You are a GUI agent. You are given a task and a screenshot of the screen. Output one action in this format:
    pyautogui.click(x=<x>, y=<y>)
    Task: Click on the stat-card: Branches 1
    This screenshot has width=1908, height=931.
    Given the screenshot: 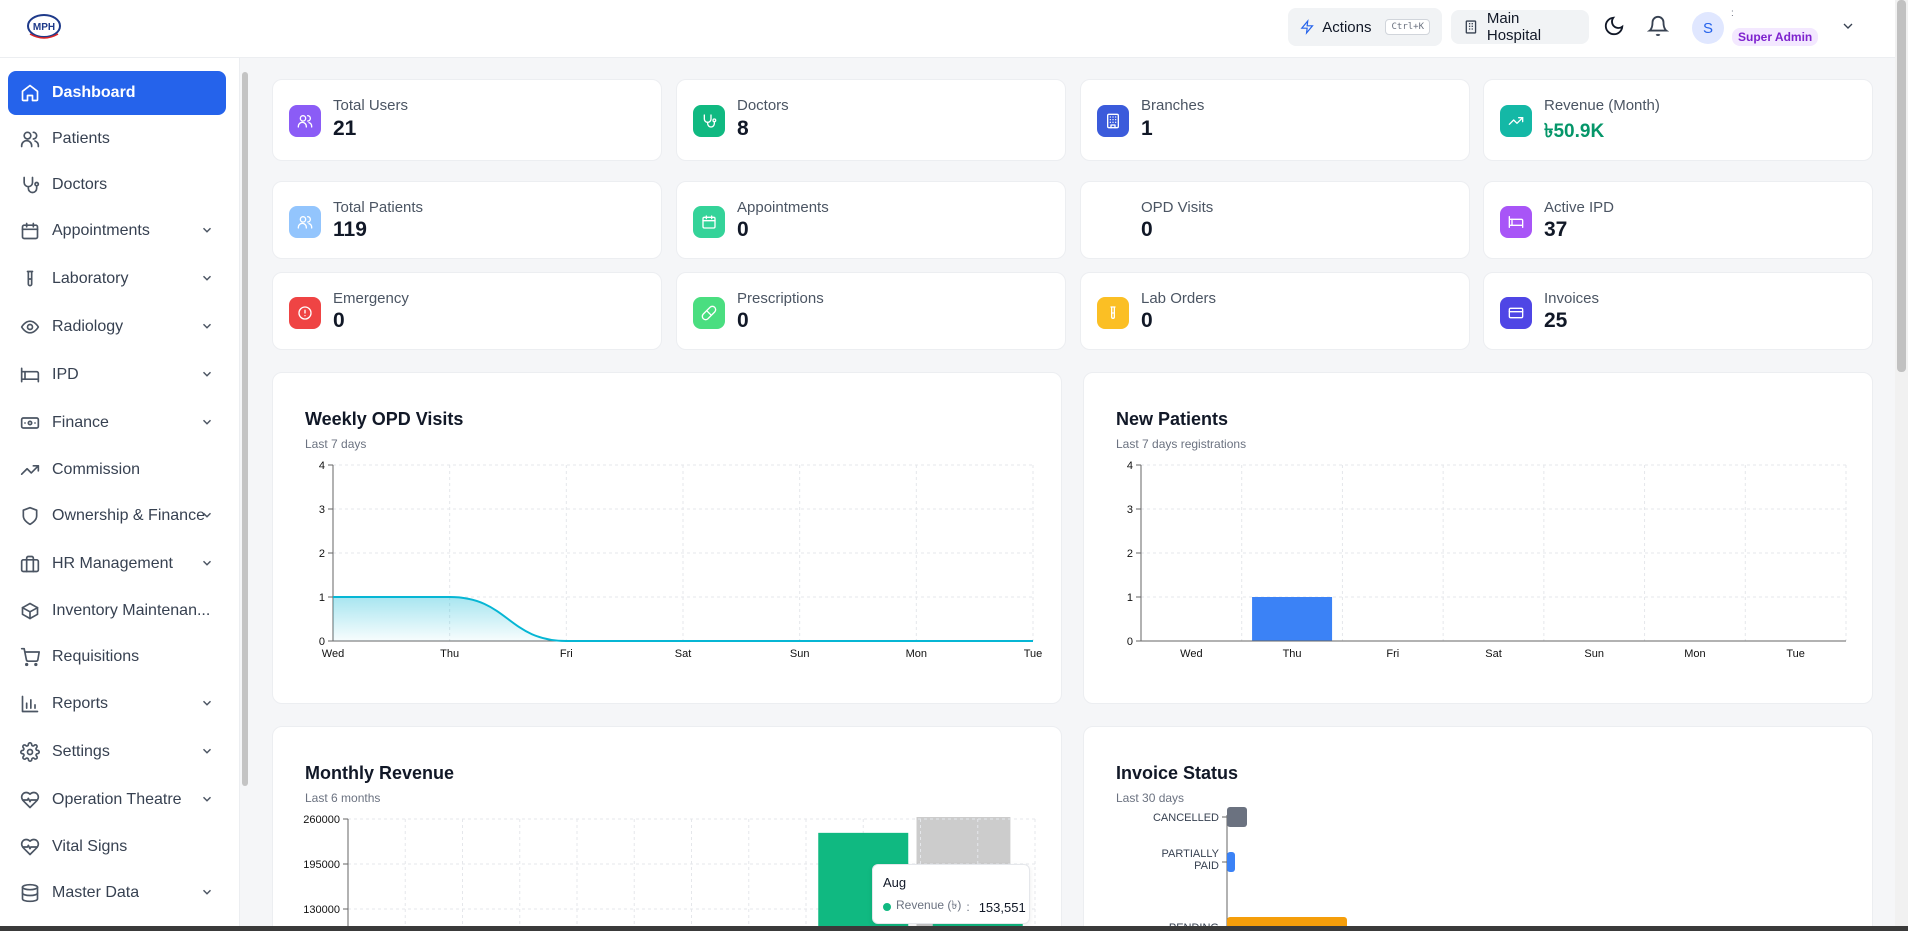 What is the action you would take?
    pyautogui.click(x=1275, y=120)
    